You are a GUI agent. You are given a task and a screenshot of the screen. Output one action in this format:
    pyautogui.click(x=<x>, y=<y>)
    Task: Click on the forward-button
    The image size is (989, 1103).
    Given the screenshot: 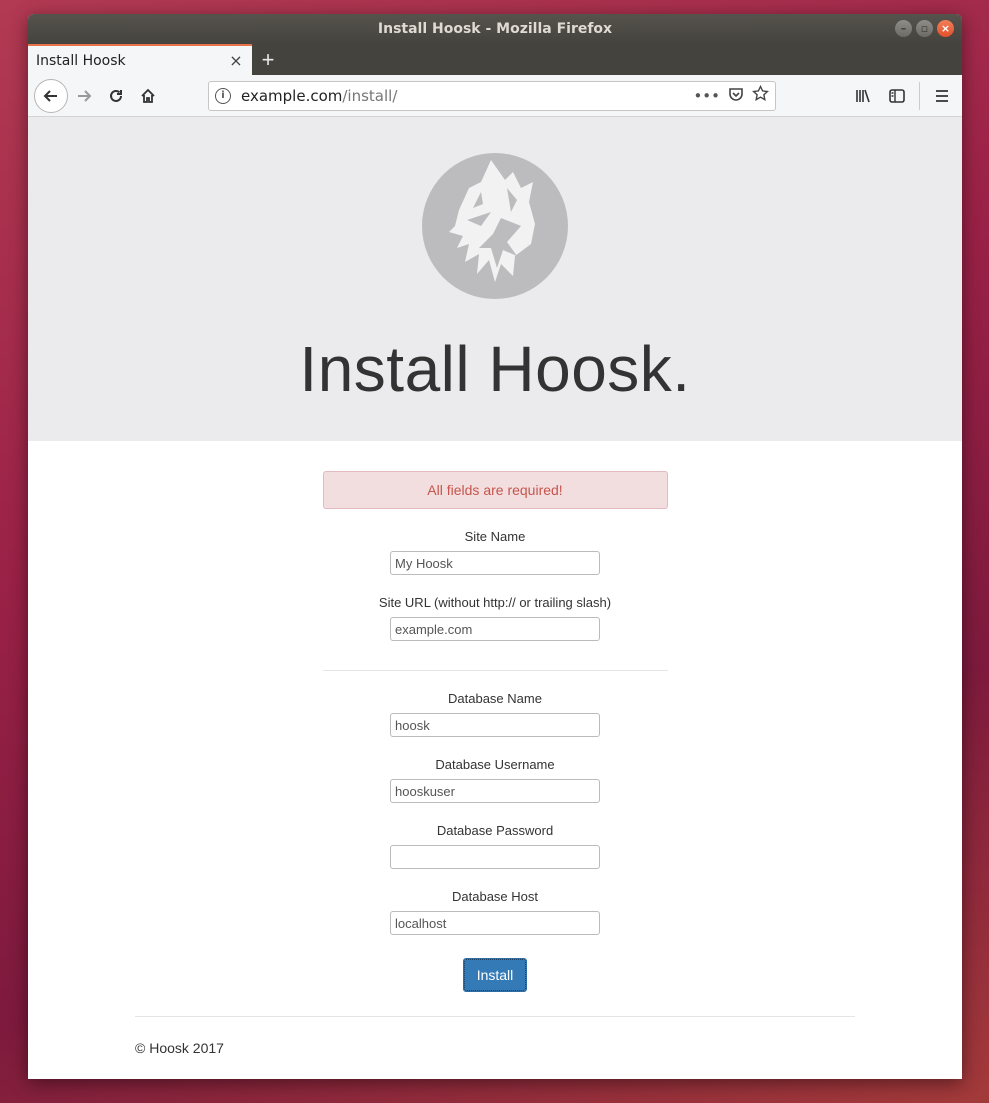 What is the action you would take?
    pyautogui.click(x=84, y=96)
    